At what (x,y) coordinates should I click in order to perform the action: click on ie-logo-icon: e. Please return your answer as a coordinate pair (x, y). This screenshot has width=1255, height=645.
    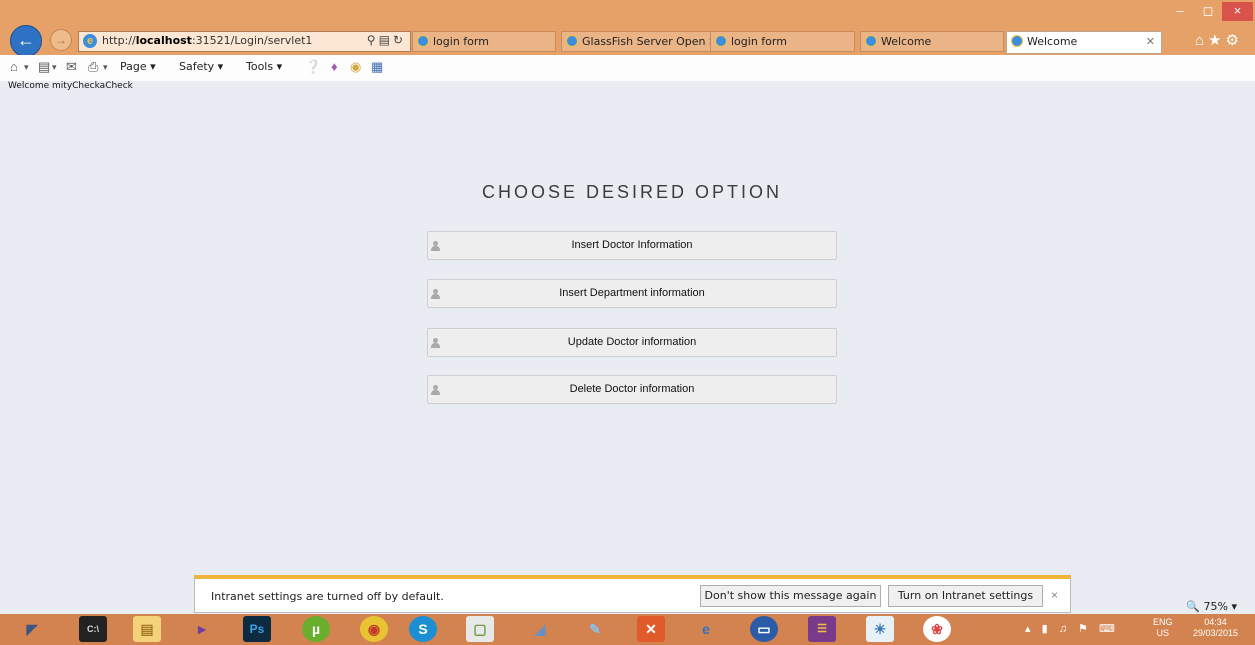
    Looking at the image, I should click on (90, 41).